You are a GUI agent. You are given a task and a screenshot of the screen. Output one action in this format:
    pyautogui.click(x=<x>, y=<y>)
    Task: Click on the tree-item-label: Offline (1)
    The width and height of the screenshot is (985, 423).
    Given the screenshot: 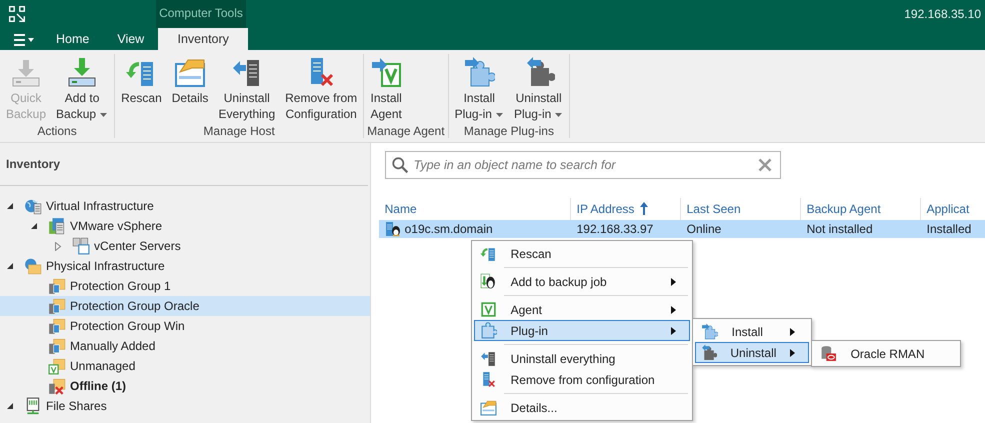 What is the action you would take?
    pyautogui.click(x=98, y=386)
    